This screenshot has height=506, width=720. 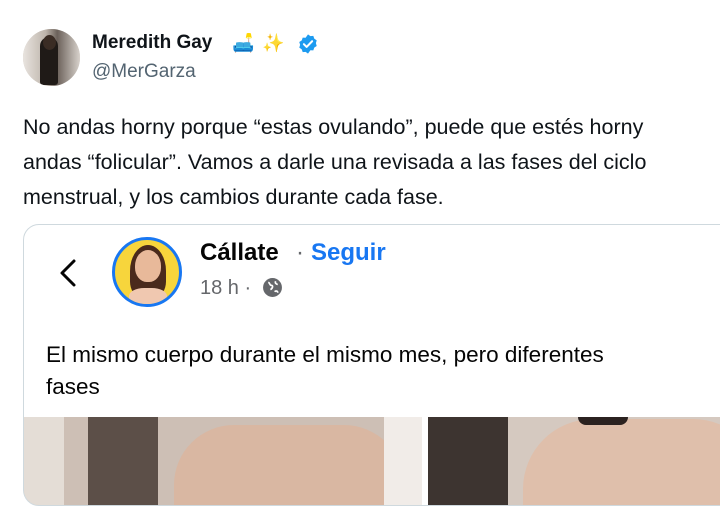 What do you see at coordinates (243, 43) in the screenshot?
I see `couch-emoji: 🛋️` at bounding box center [243, 43].